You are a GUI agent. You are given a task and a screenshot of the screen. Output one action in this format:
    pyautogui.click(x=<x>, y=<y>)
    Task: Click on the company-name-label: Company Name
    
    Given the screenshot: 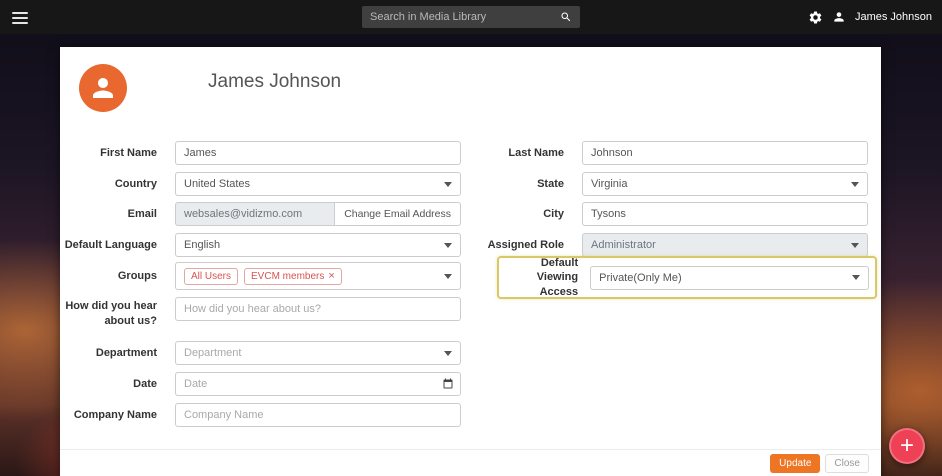 What is the action you would take?
    pyautogui.click(x=115, y=414)
    